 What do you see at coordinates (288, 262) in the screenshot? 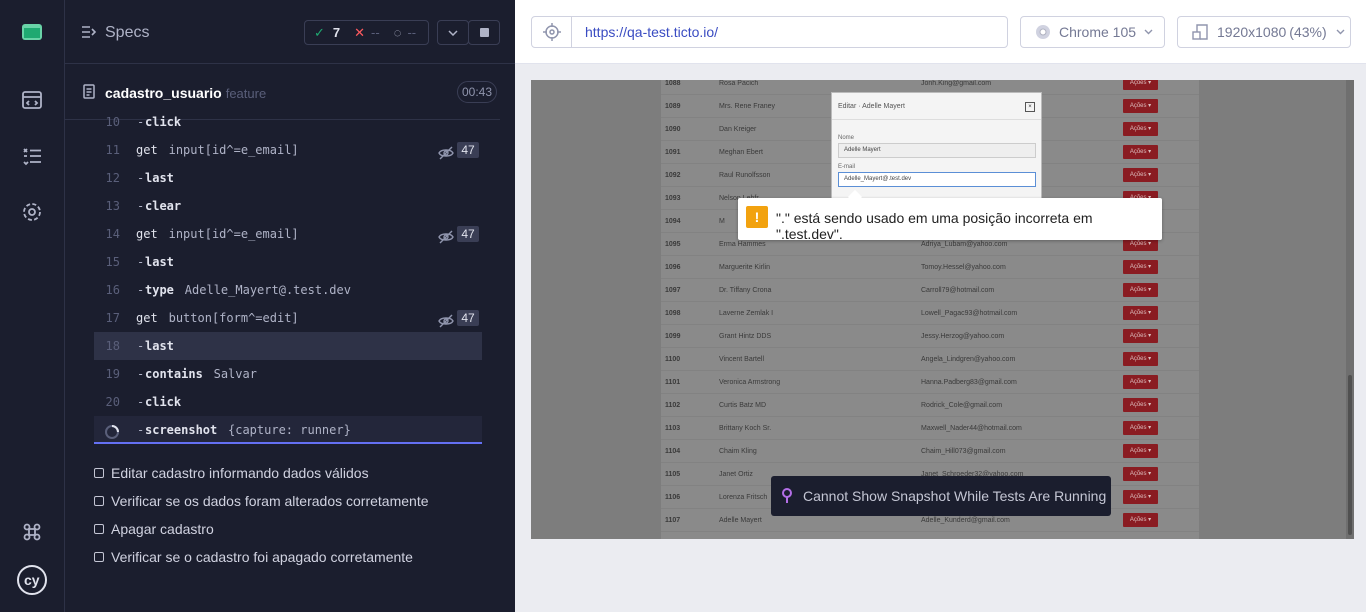
I see `command-row: 15 - last` at bounding box center [288, 262].